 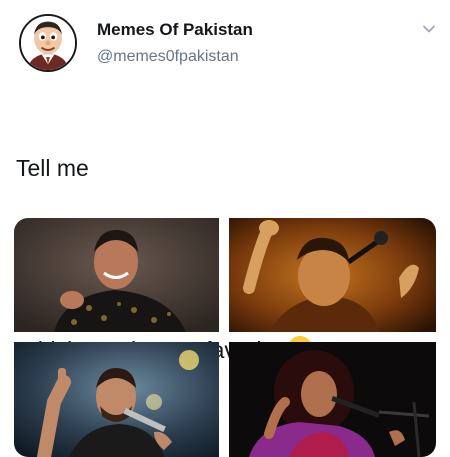 What do you see at coordinates (175, 57) in the screenshot?
I see `user-handle: @memes0fpakistan` at bounding box center [175, 57].